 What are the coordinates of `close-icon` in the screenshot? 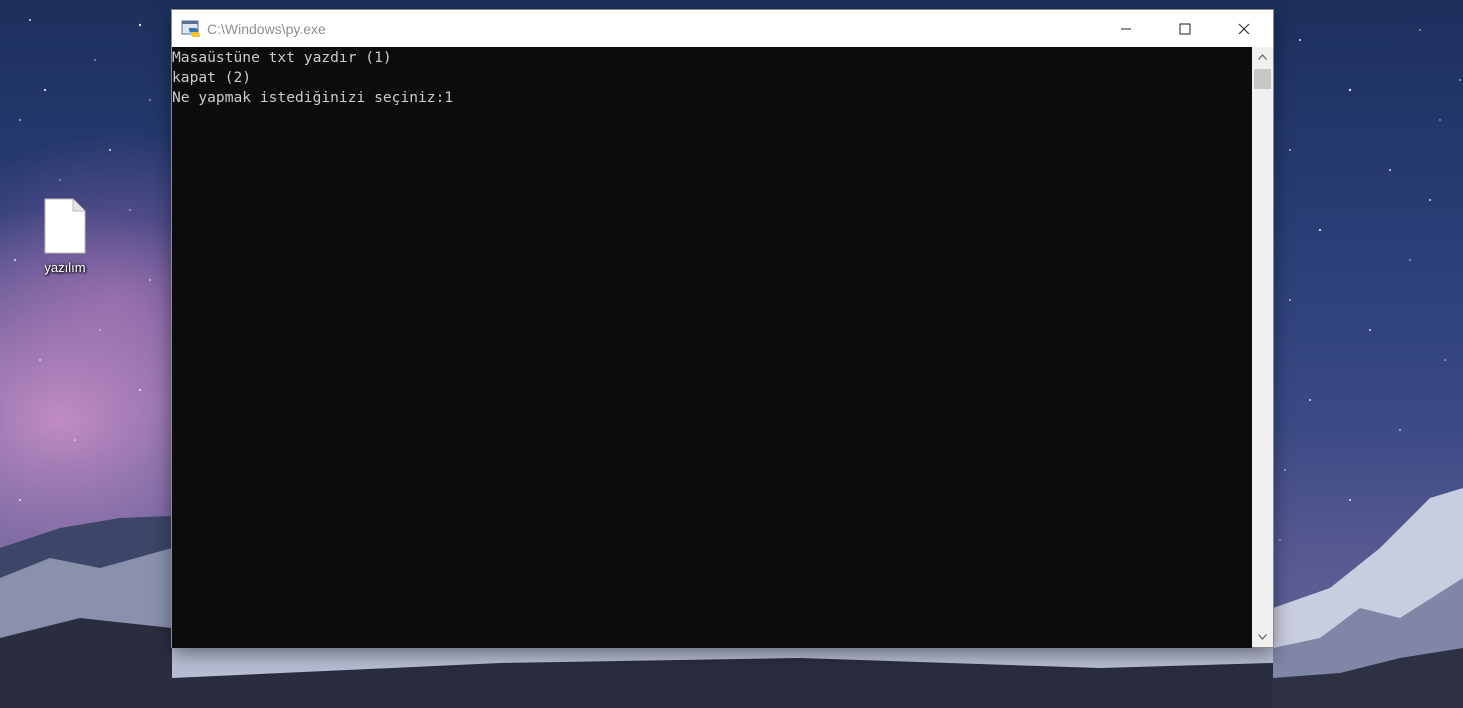 It's located at (1243, 28).